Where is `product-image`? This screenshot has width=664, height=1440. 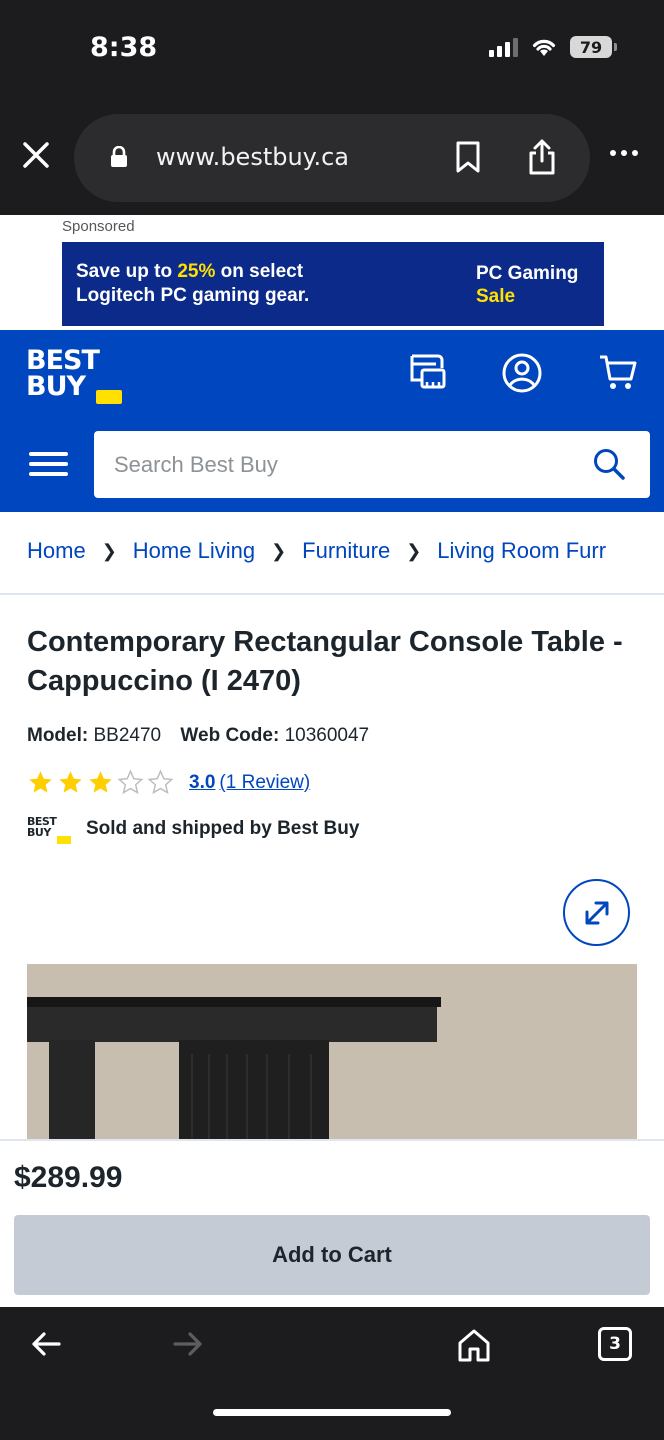 product-image is located at coordinates (332, 1051).